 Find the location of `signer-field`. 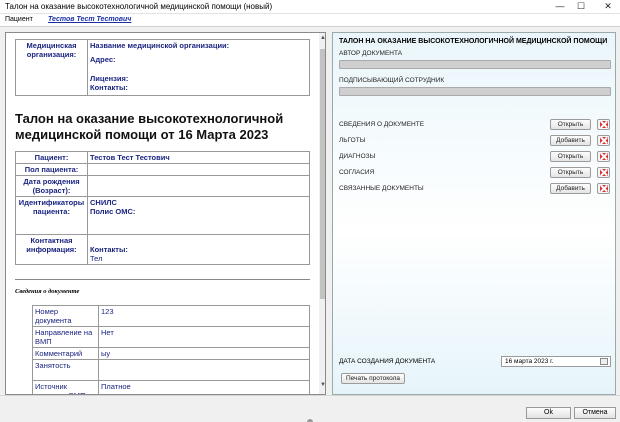

signer-field is located at coordinates (475, 91).